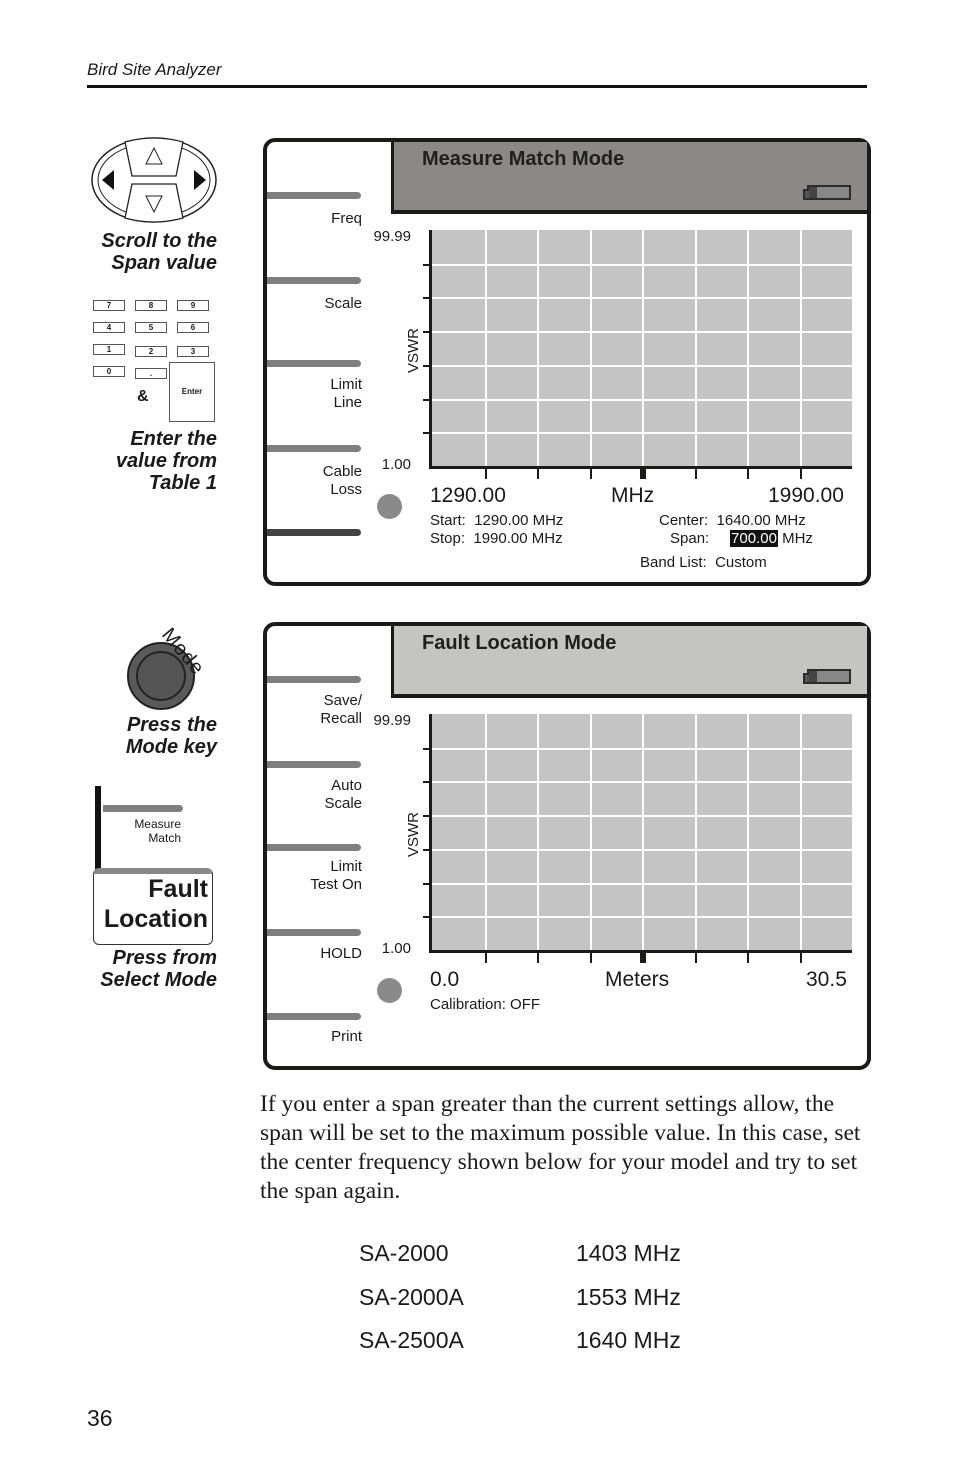  I want to click on softkey-line: Match, so click(164, 838).